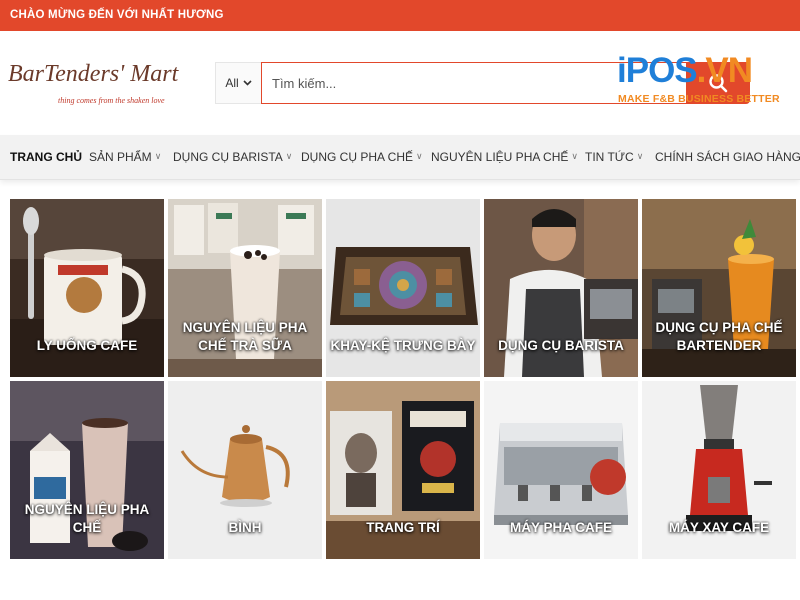 This screenshot has width=800, height=600. What do you see at coordinates (245, 527) in the screenshot?
I see `category-label: BÌNH` at bounding box center [245, 527].